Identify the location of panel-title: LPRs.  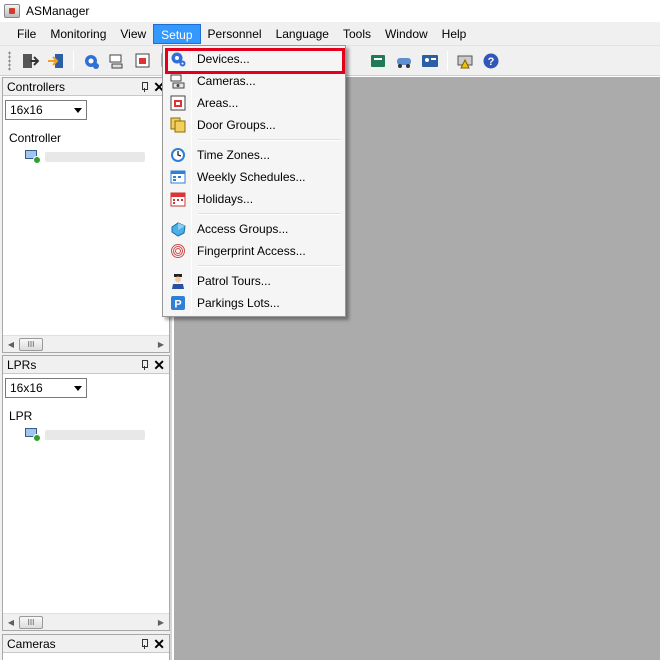
(22, 364).